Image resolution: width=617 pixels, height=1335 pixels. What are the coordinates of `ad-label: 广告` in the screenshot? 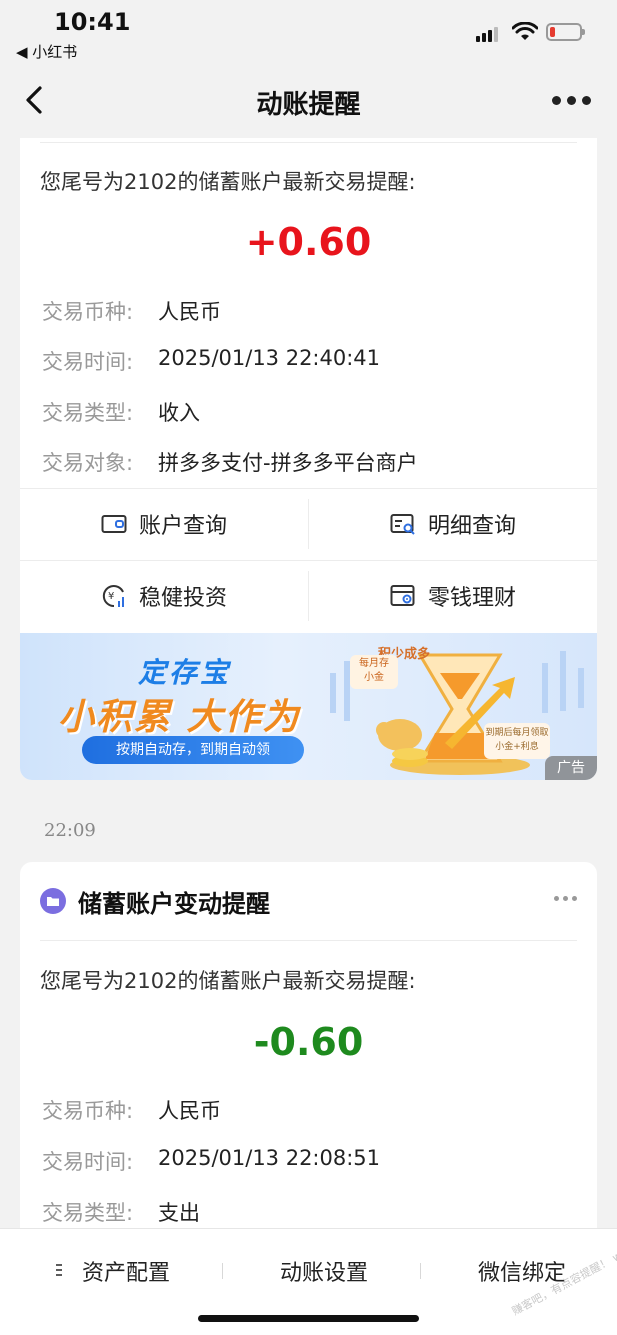 It's located at (571, 768).